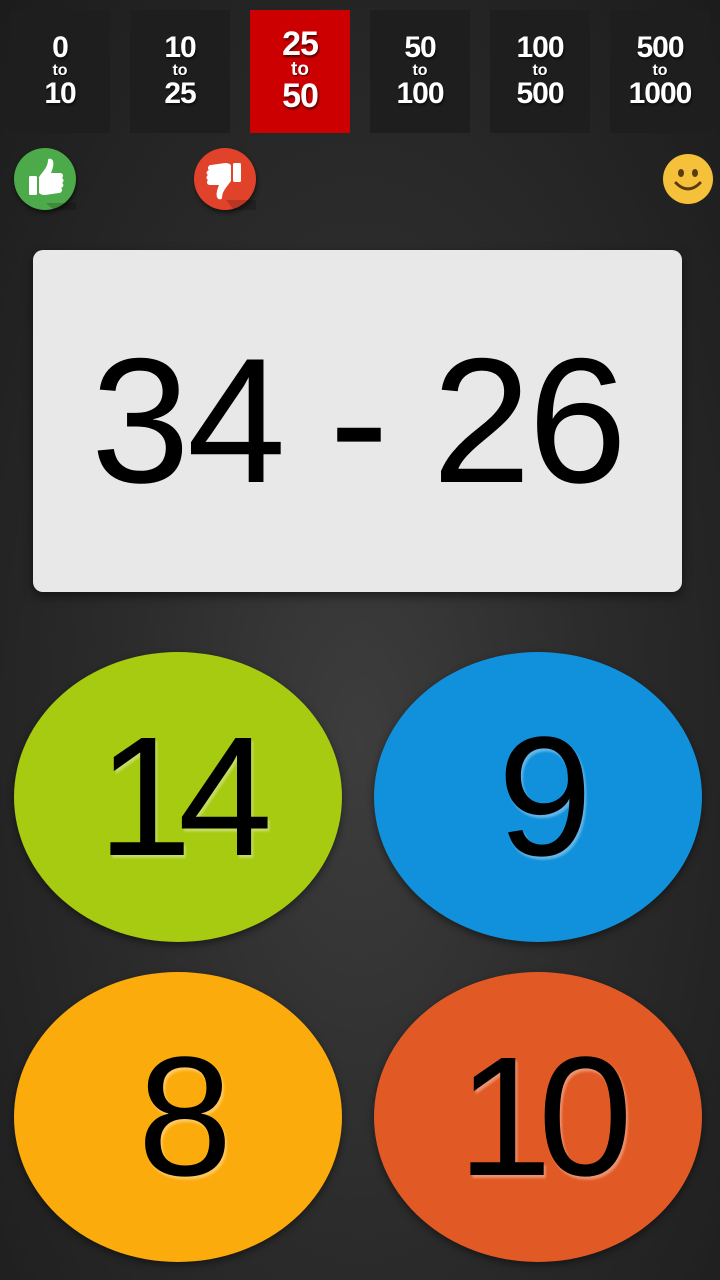 This screenshot has height=1280, width=720. I want to click on range-to: 25, so click(180, 93).